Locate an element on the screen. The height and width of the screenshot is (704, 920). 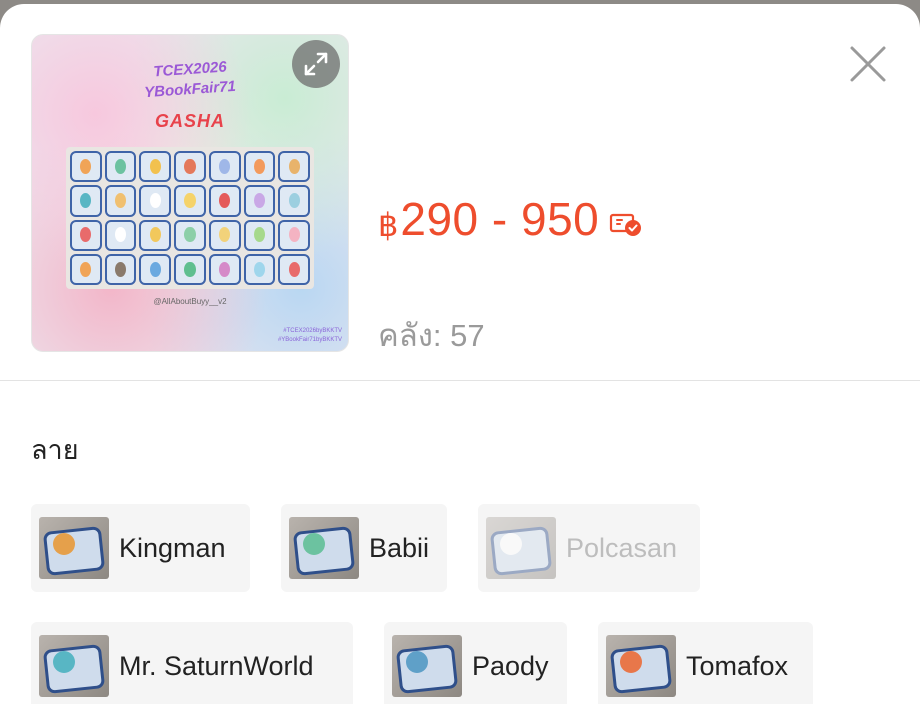
image-tag: #TCEX2026byBKKTV is located at coordinates (312, 331).